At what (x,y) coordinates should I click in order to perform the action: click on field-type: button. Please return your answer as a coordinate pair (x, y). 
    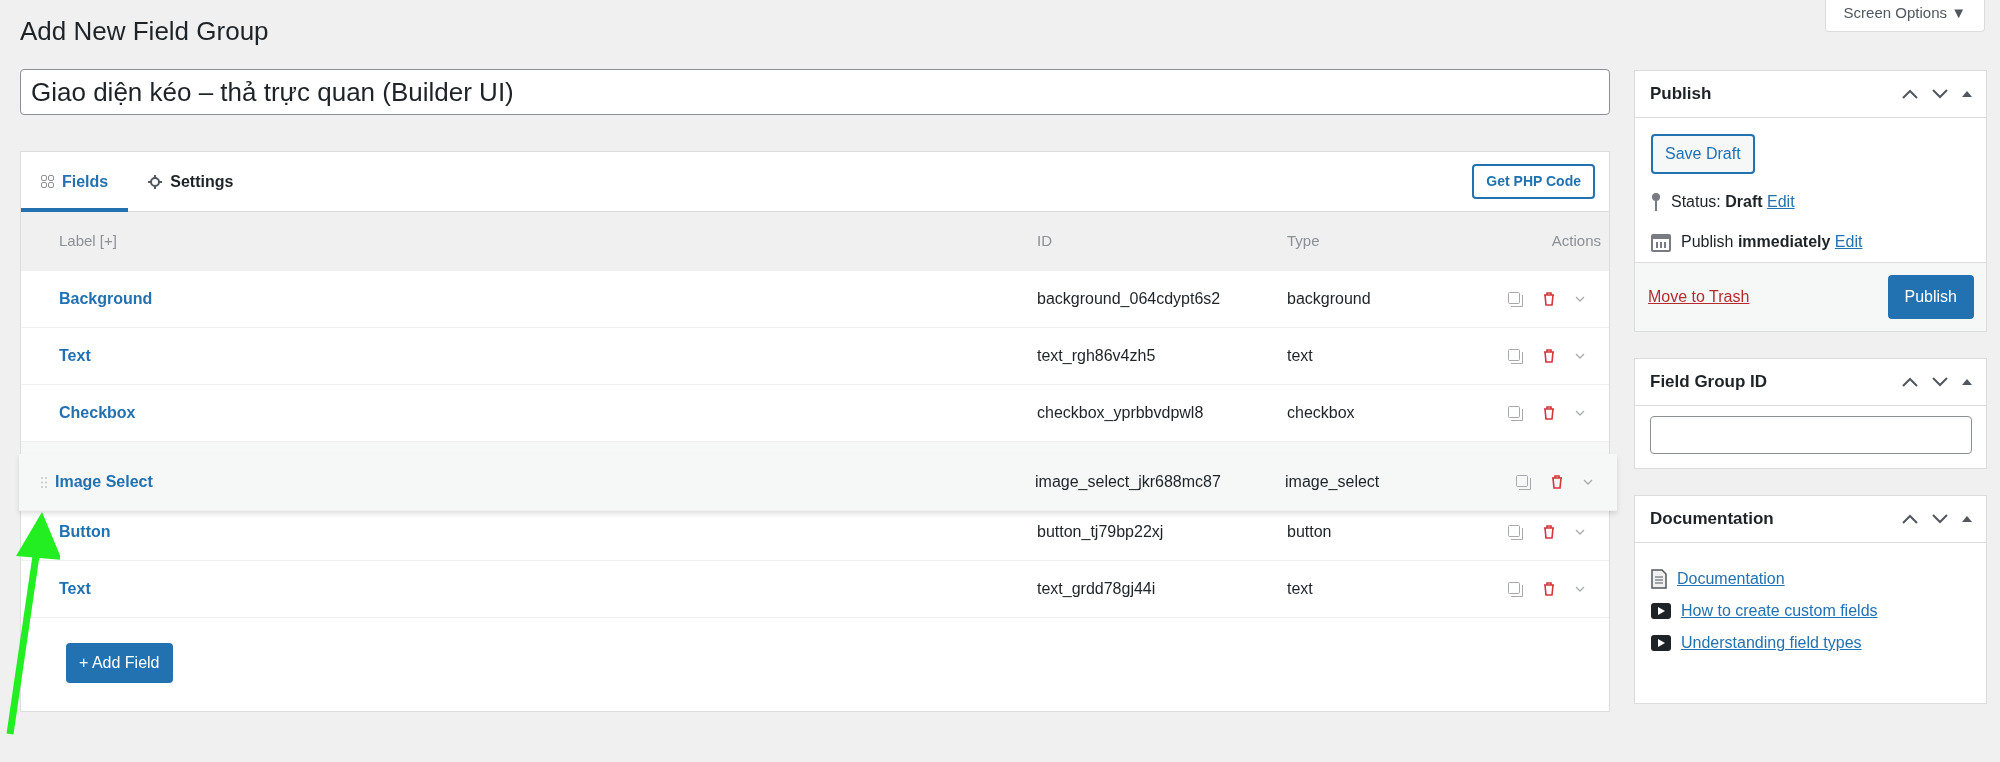
    Looking at the image, I should click on (1309, 532).